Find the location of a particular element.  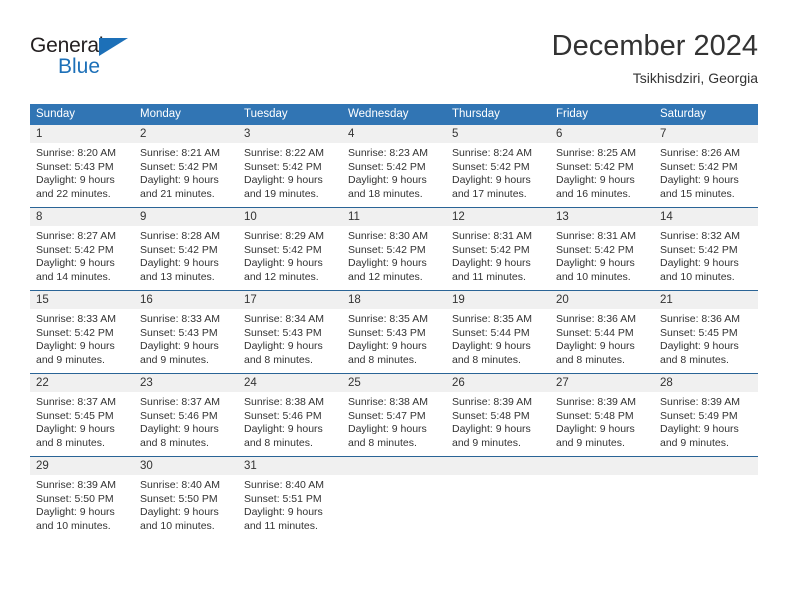

day-daylight2-text: and 21 minutes. is located at coordinates (177, 193).